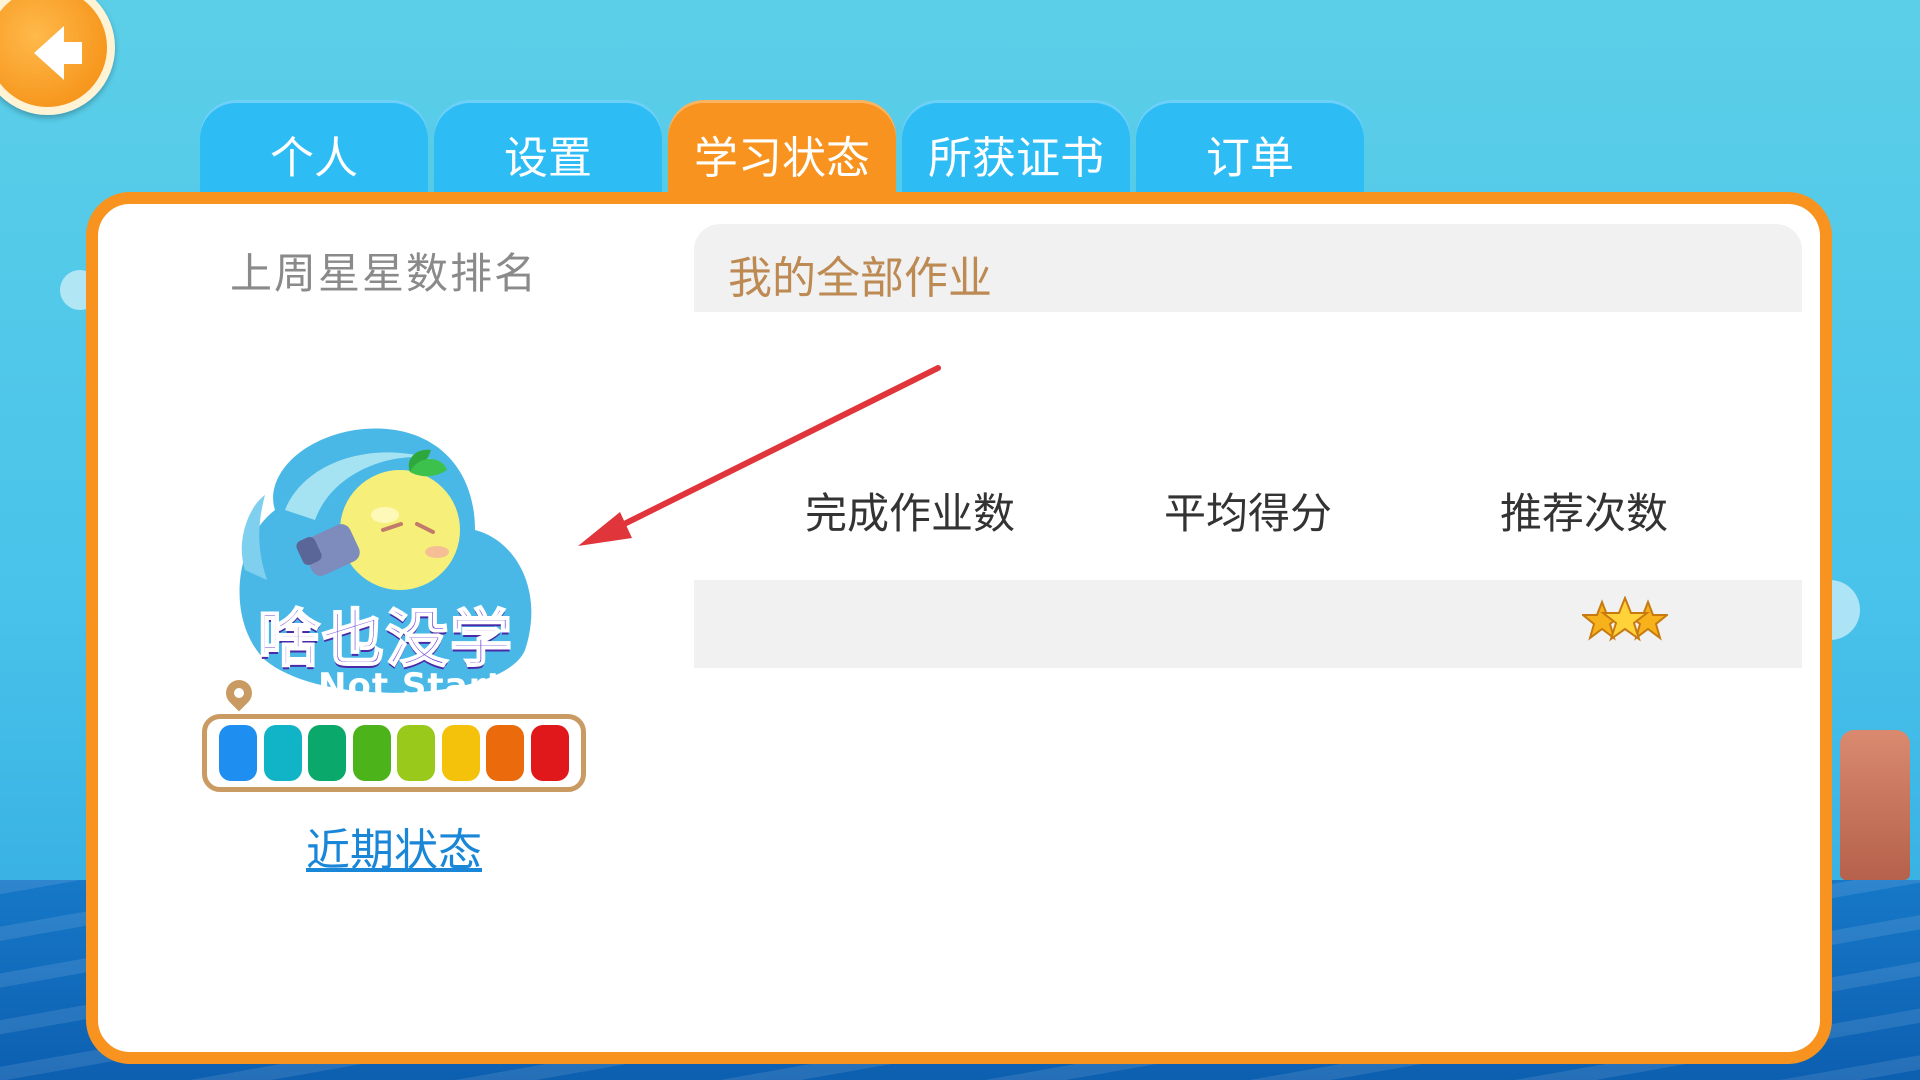 The height and width of the screenshot is (1080, 1920). What do you see at coordinates (1625, 619) in the screenshot?
I see `three-stars-icon` at bounding box center [1625, 619].